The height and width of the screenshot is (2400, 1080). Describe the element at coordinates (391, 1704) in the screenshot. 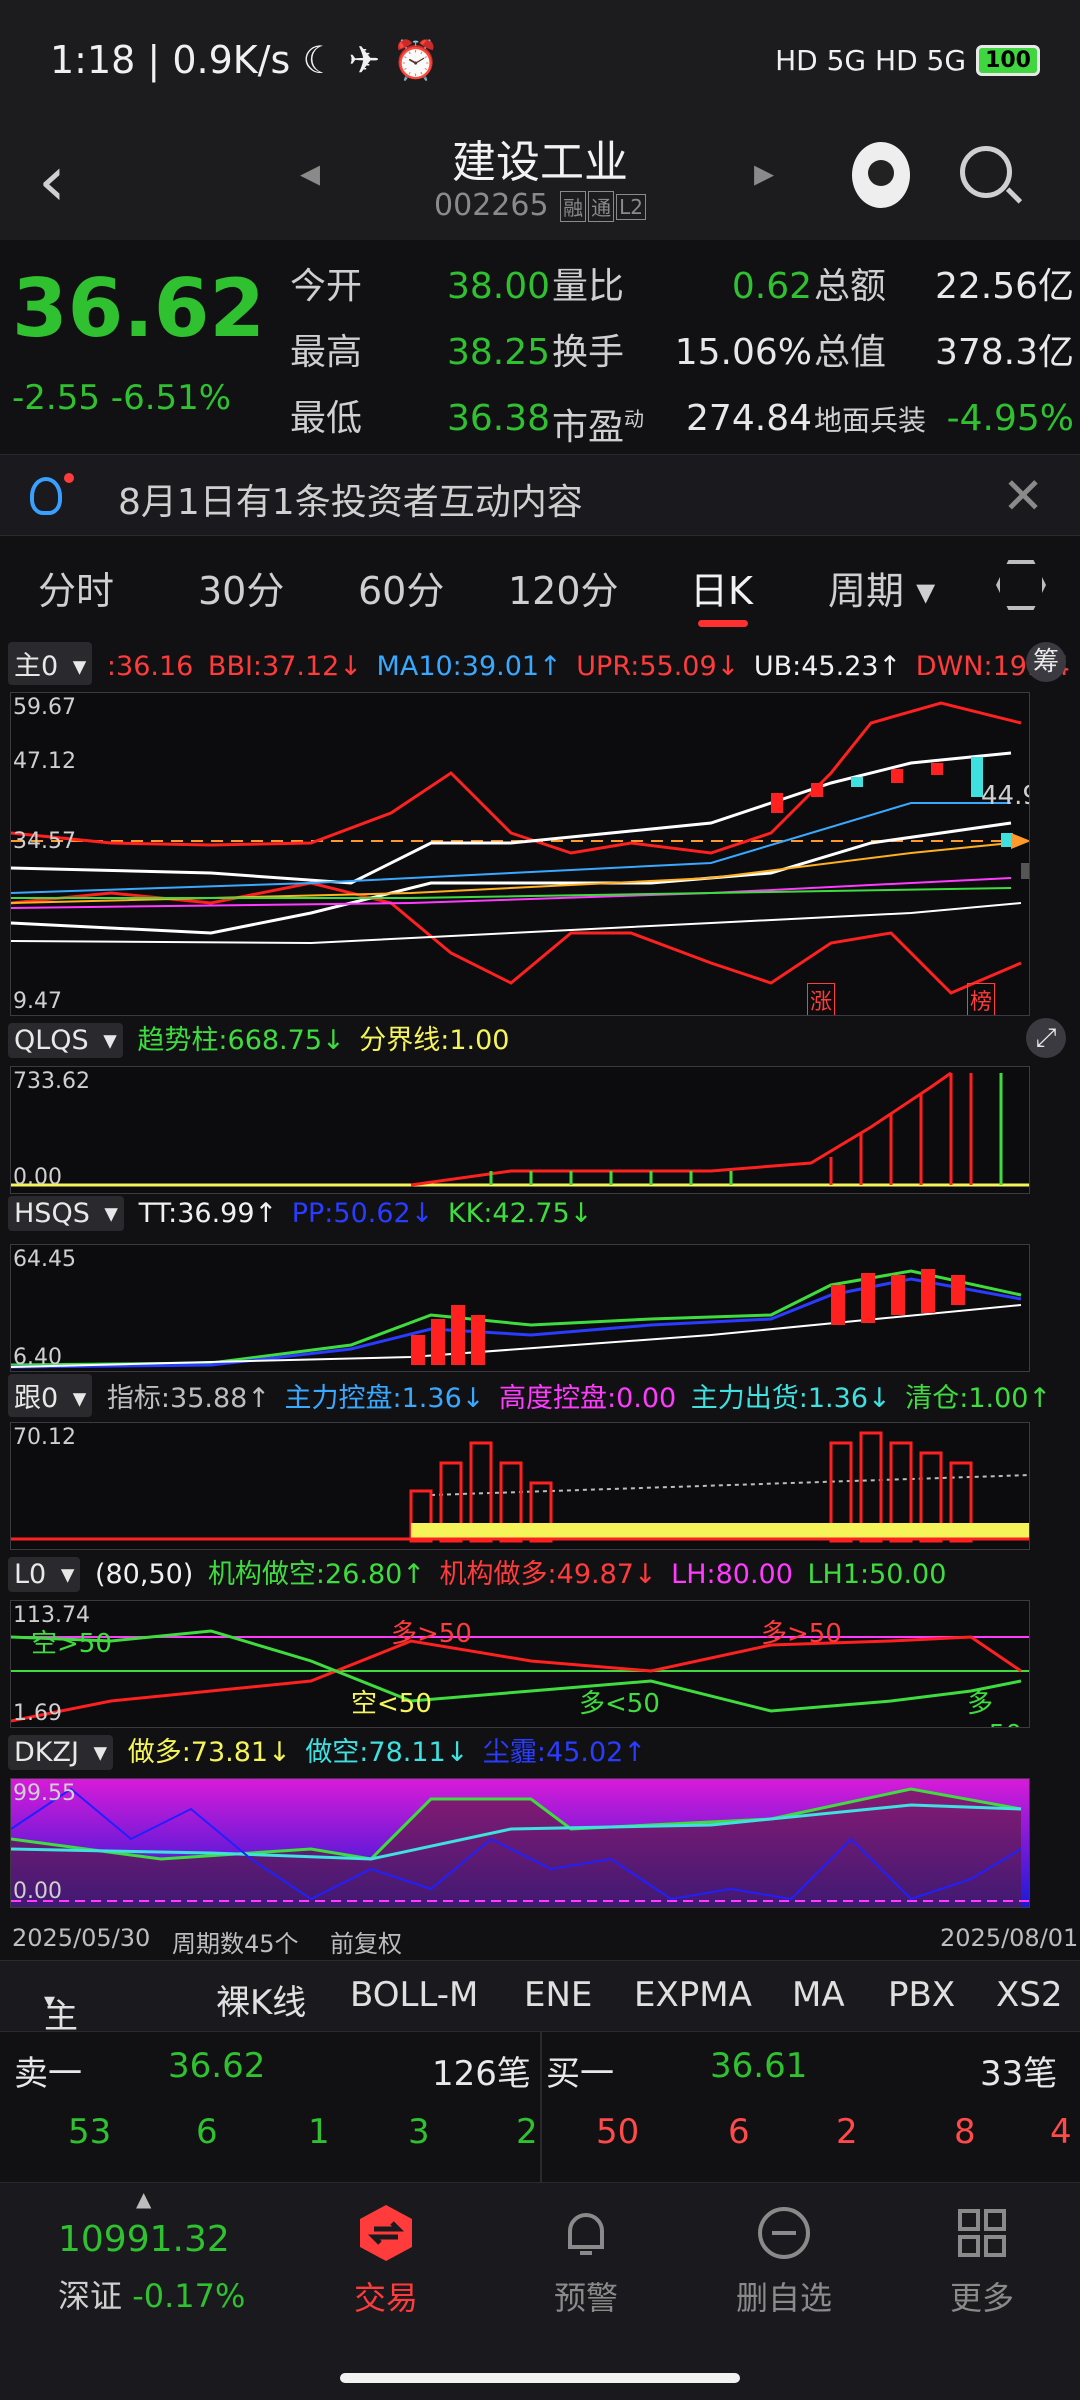

I see `l0-label-3: 空<50` at that location.